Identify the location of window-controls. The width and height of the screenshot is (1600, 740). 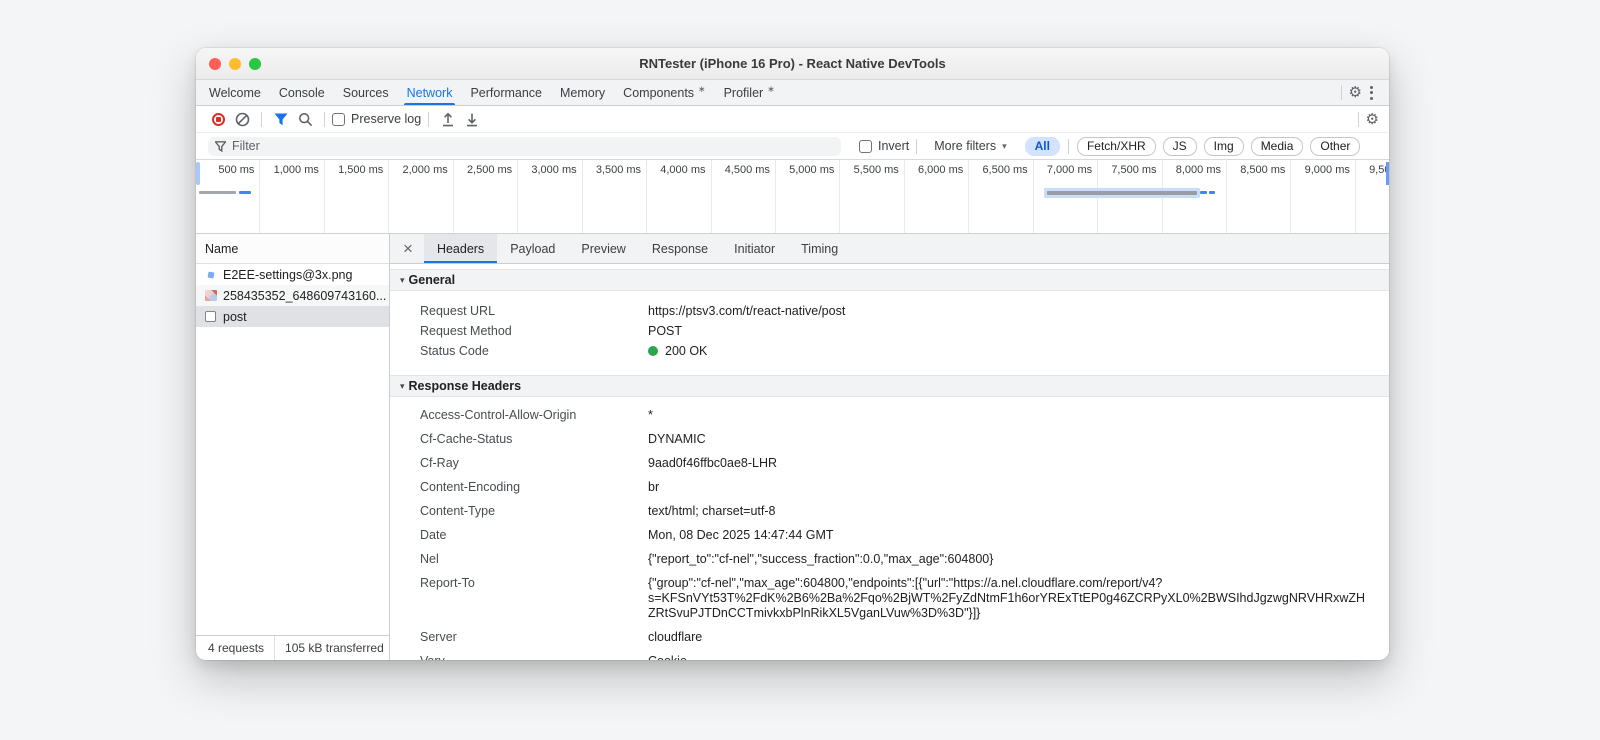
(235, 64).